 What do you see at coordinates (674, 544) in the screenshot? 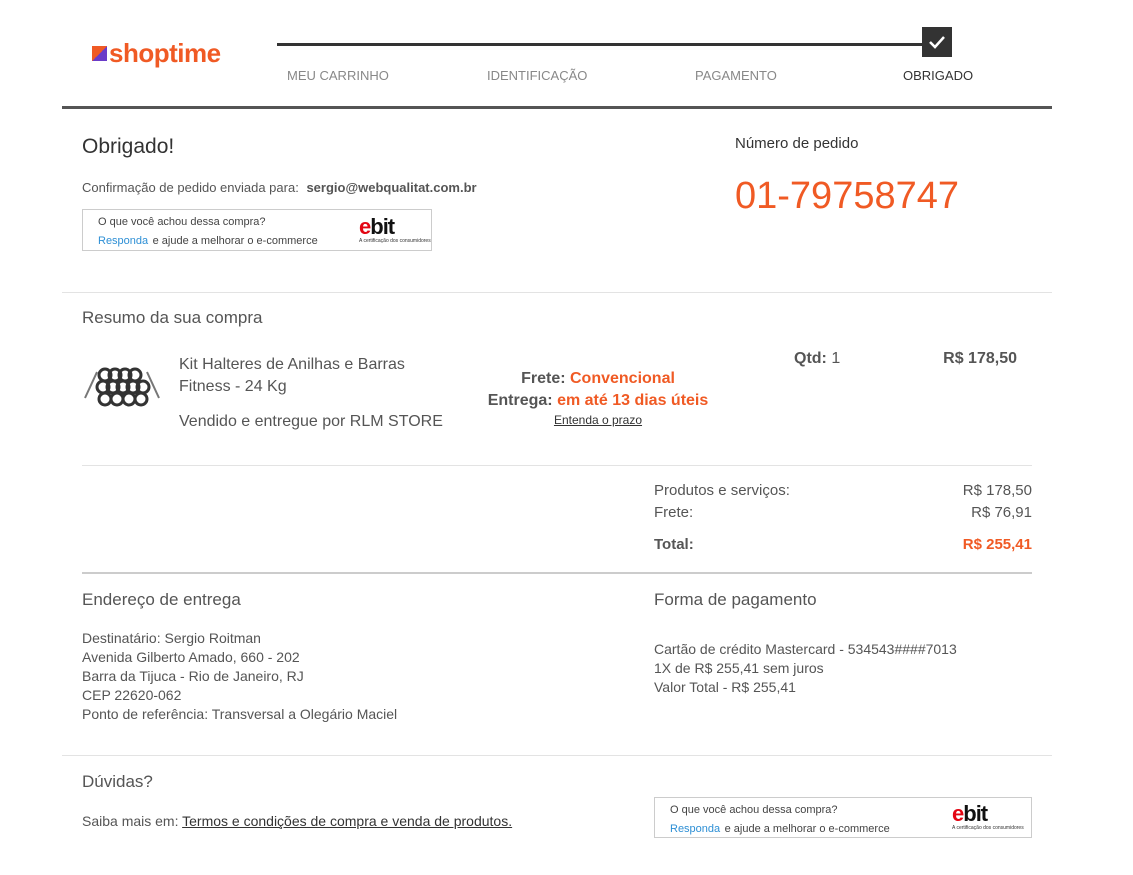
I see `total-label: Total:` at bounding box center [674, 544].